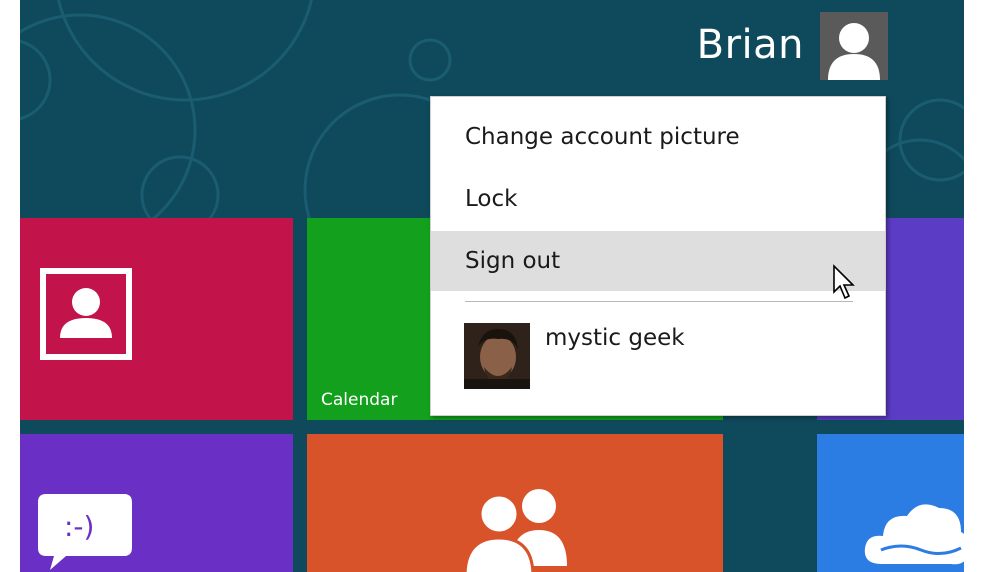 The height and width of the screenshot is (572, 1000). What do you see at coordinates (658, 199) in the screenshot?
I see `menu-item-lock: Lock` at bounding box center [658, 199].